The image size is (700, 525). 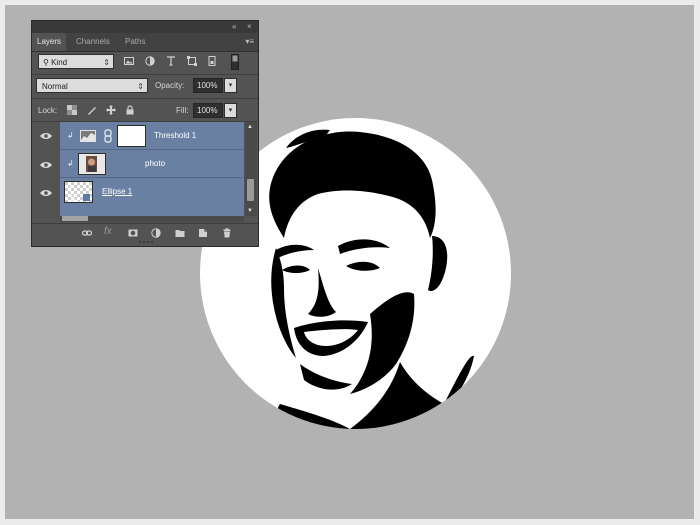 What do you see at coordinates (87, 233) in the screenshot?
I see `link-icon` at bounding box center [87, 233].